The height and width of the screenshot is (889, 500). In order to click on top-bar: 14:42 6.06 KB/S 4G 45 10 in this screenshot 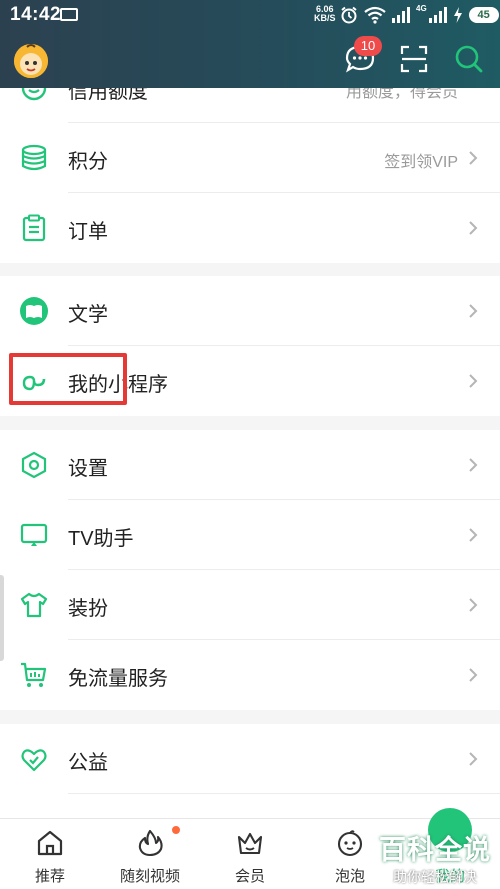, I will do `click(250, 44)`.